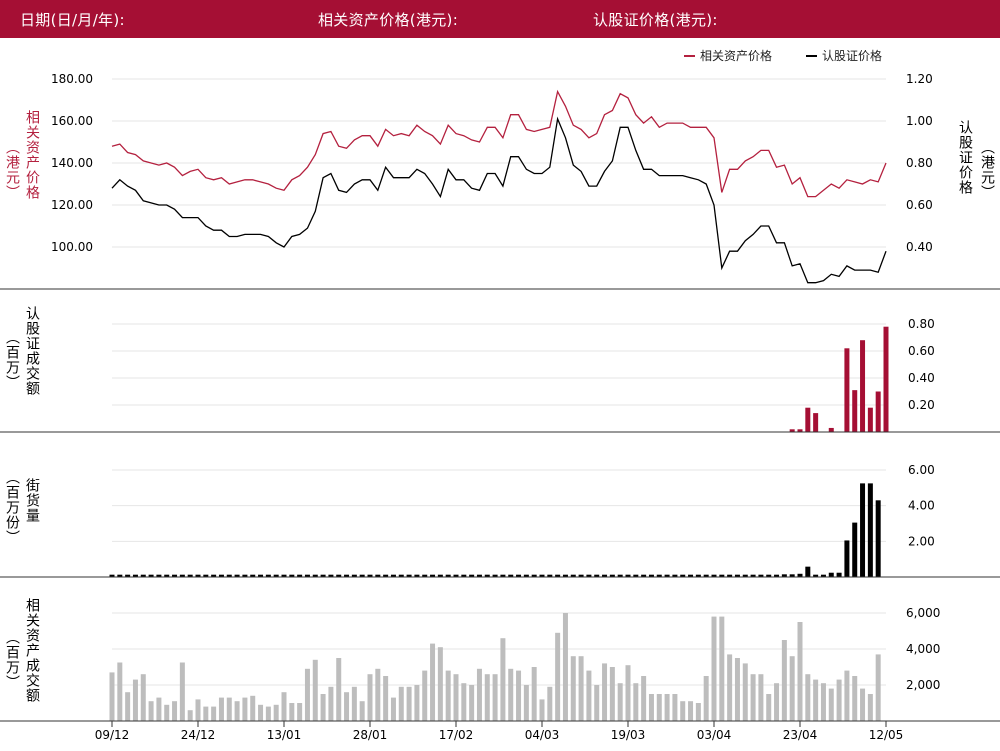  What do you see at coordinates (72, 205) in the screenshot?
I see `y-left-tick-label: 120.00` at bounding box center [72, 205].